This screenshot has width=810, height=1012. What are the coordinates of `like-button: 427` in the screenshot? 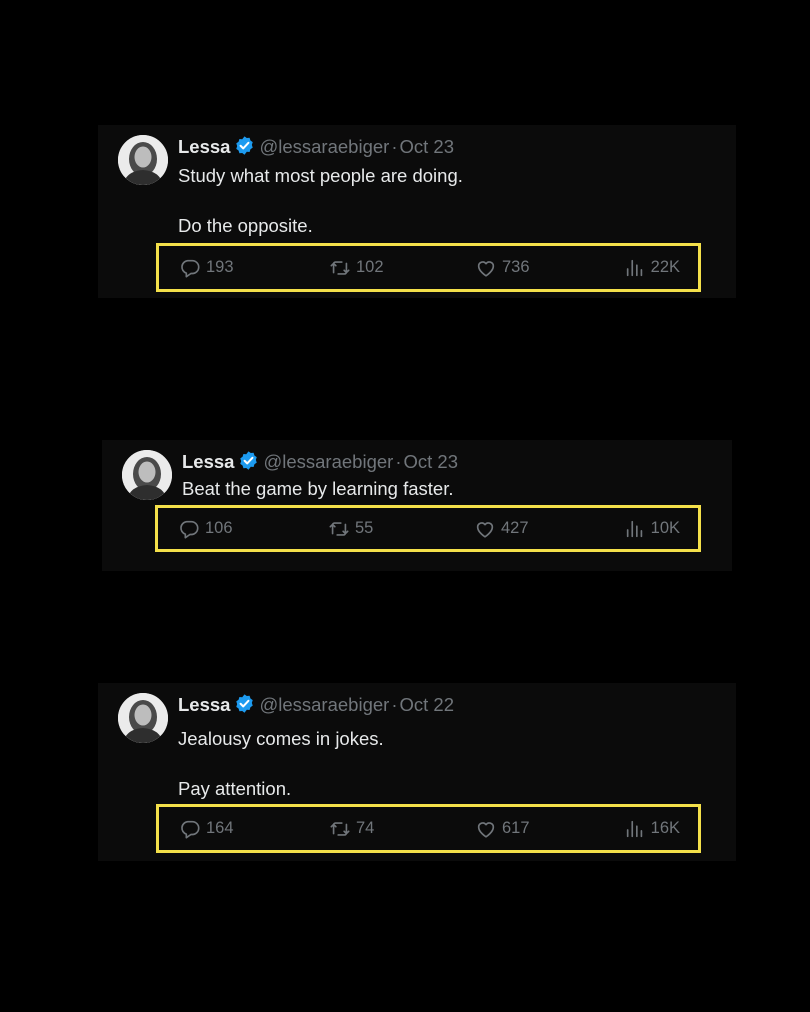 It's located at (501, 529).